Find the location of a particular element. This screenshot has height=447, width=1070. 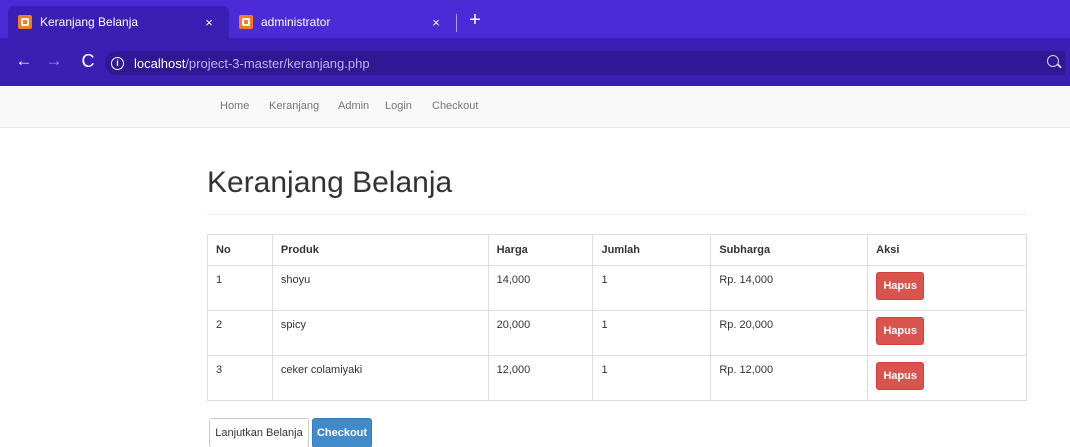

cell-subharga: Rp. 12,000 is located at coordinates (789, 378).